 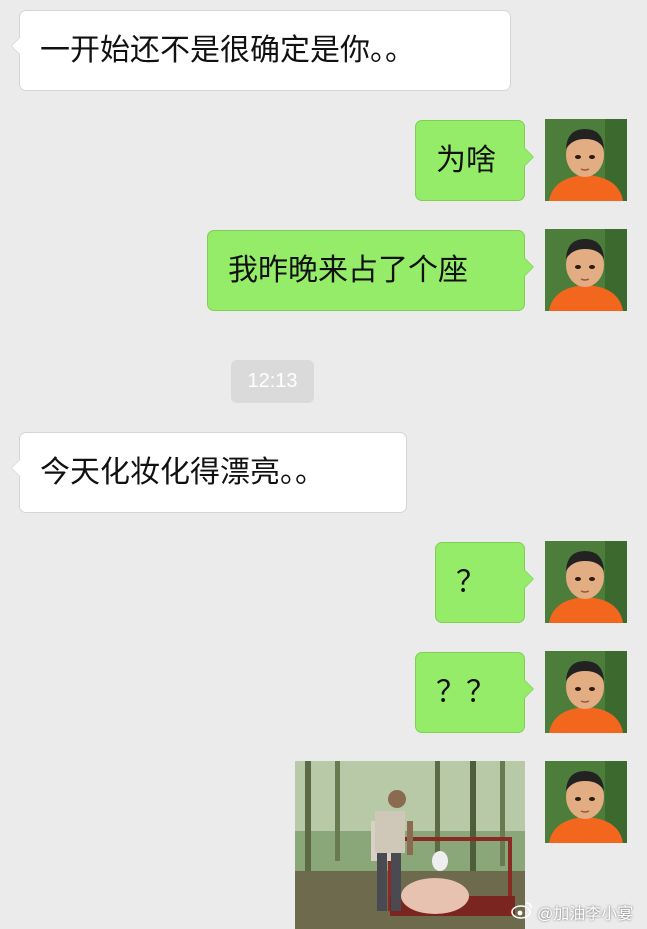 What do you see at coordinates (471, 582) in the screenshot?
I see `message-text: ？` at bounding box center [471, 582].